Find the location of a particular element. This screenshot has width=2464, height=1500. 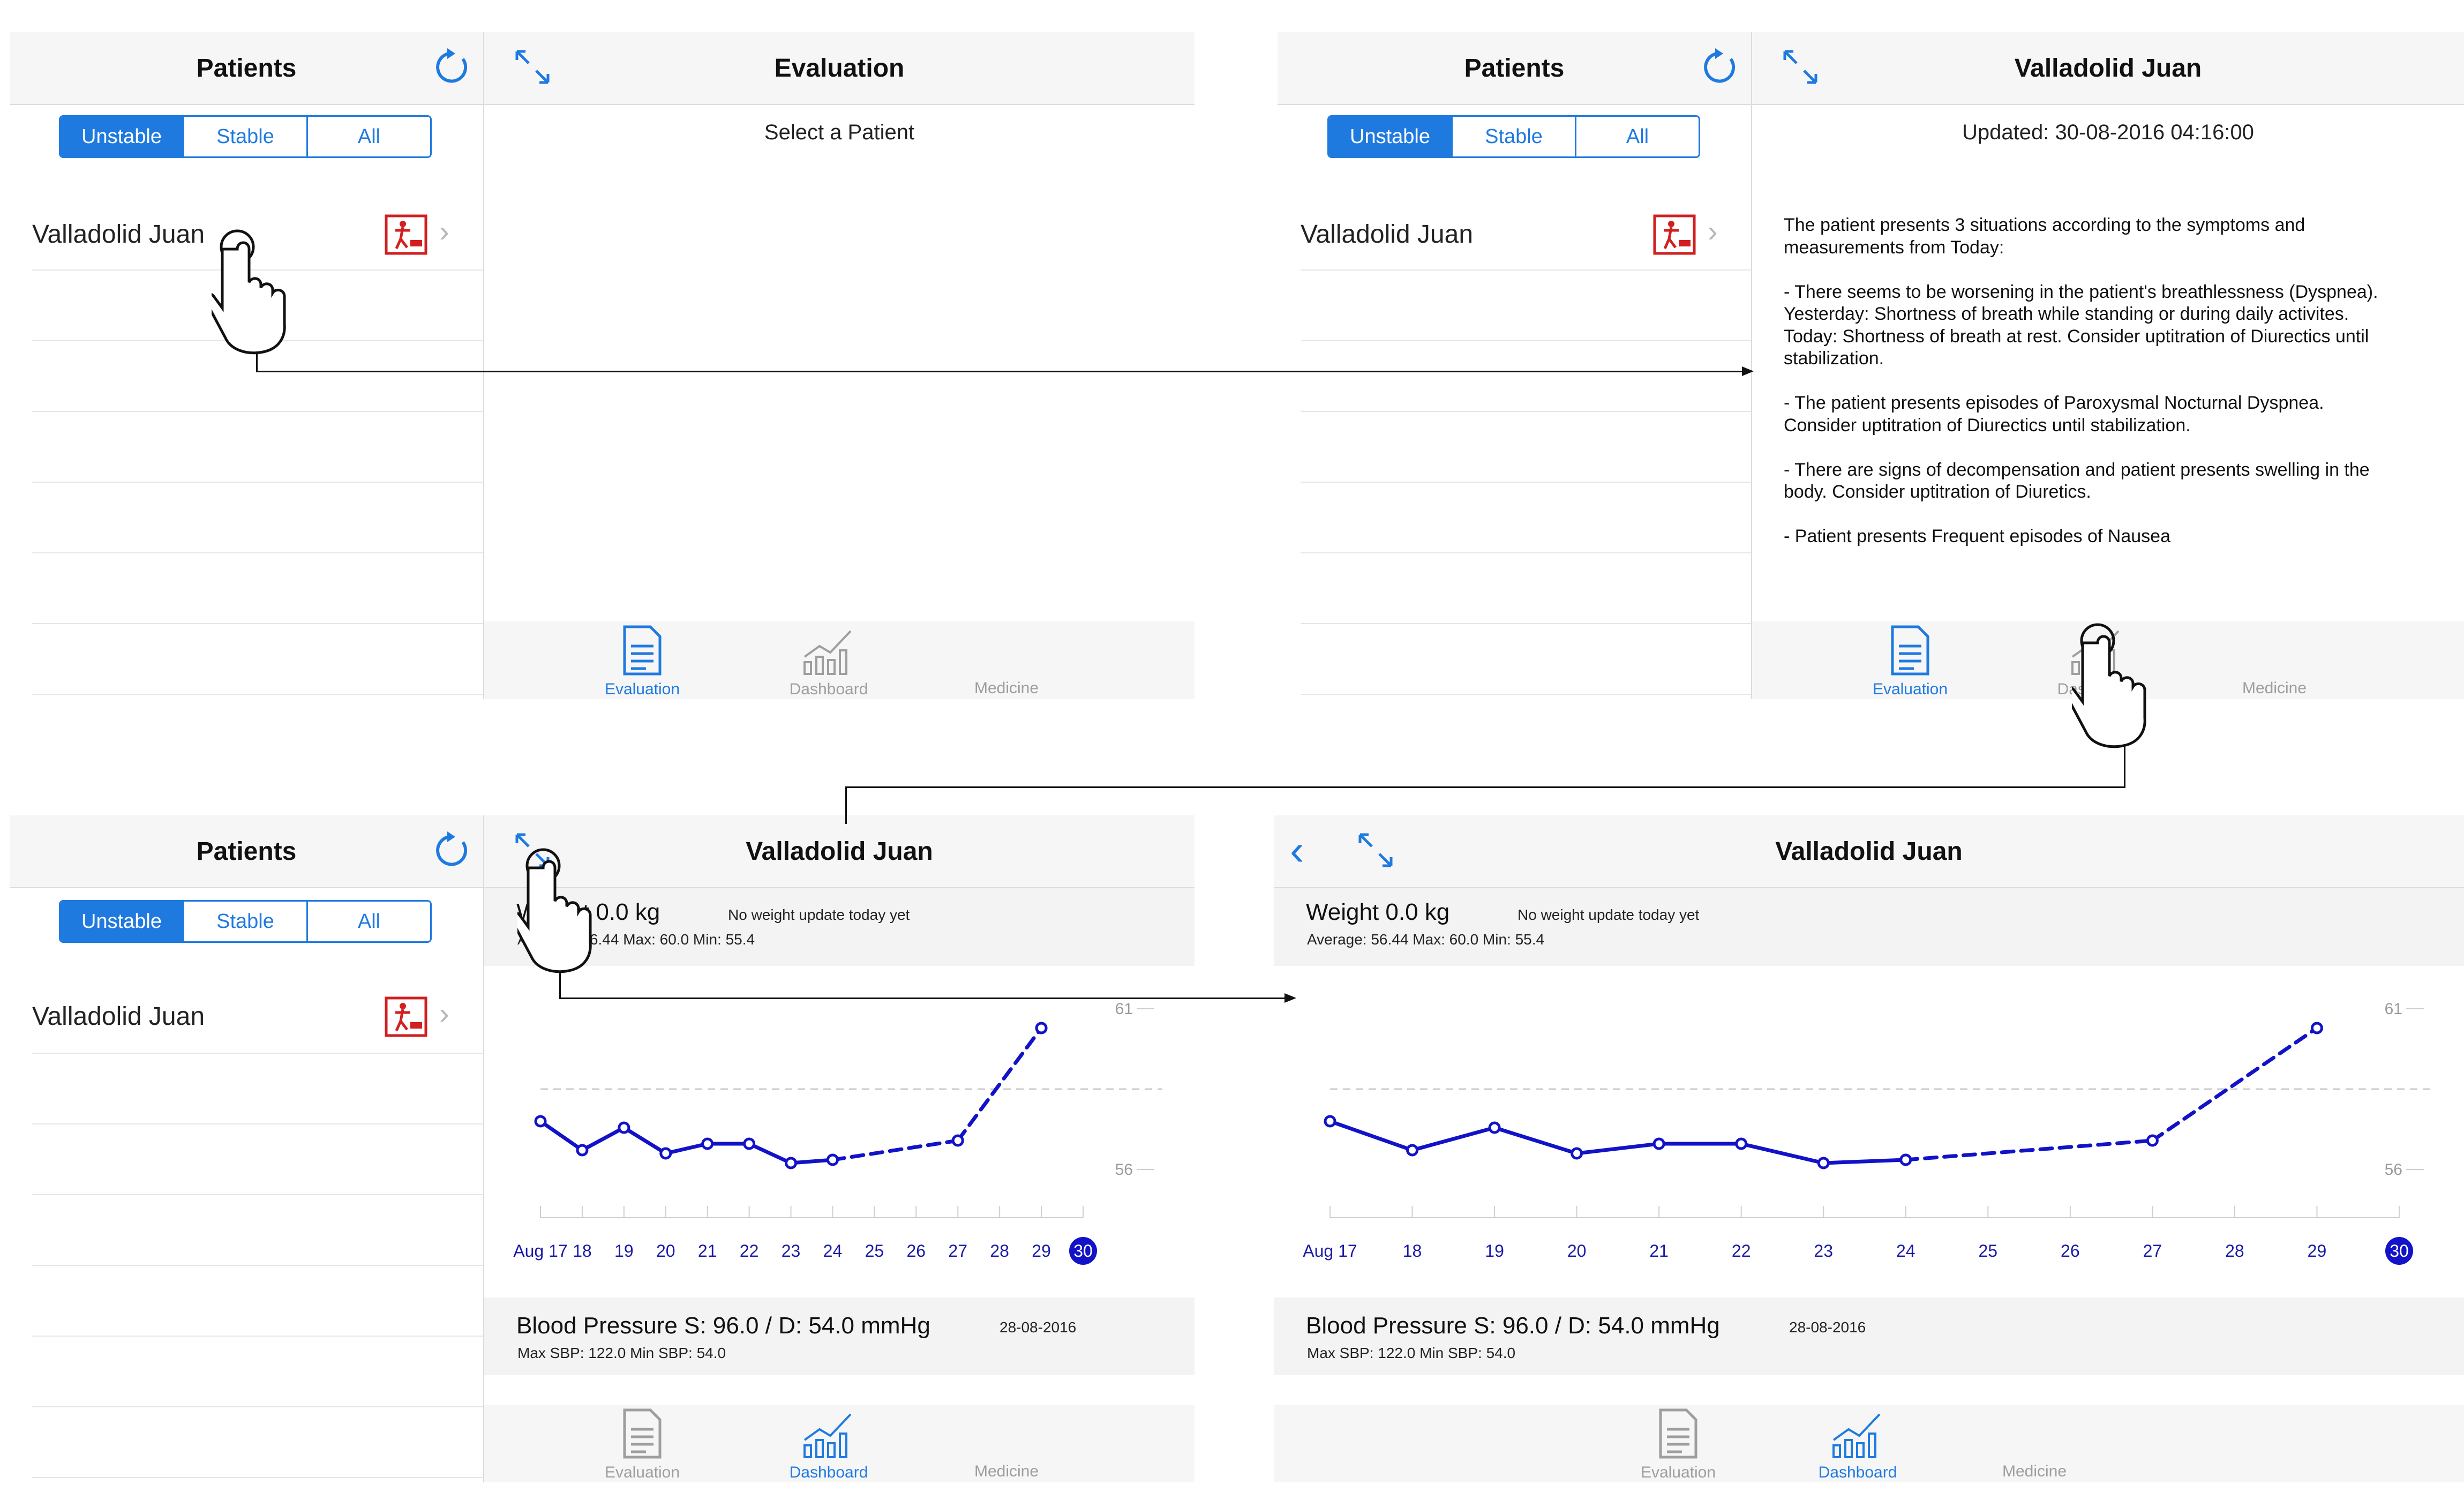

tab-label: Medicine is located at coordinates (2274, 688).